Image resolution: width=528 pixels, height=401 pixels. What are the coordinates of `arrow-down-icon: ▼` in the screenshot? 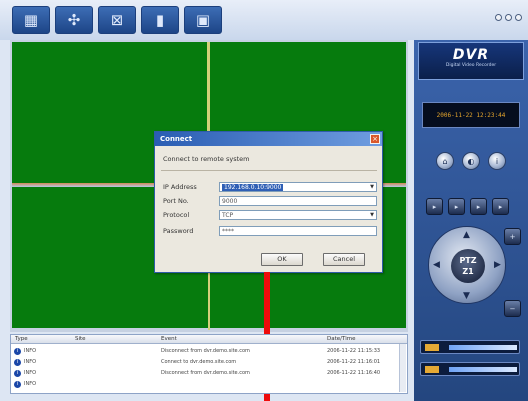 It's located at (466, 296).